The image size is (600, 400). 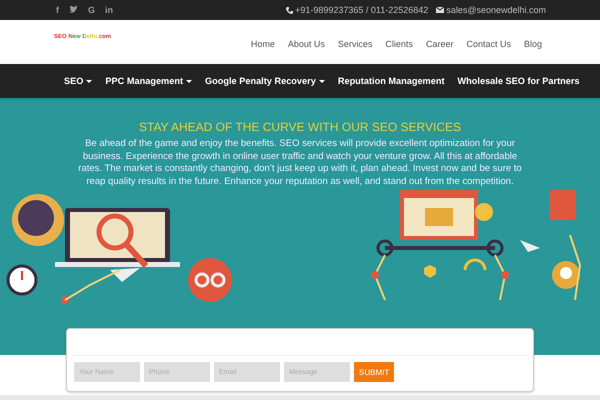 I want to click on google-link: G, so click(x=92, y=10).